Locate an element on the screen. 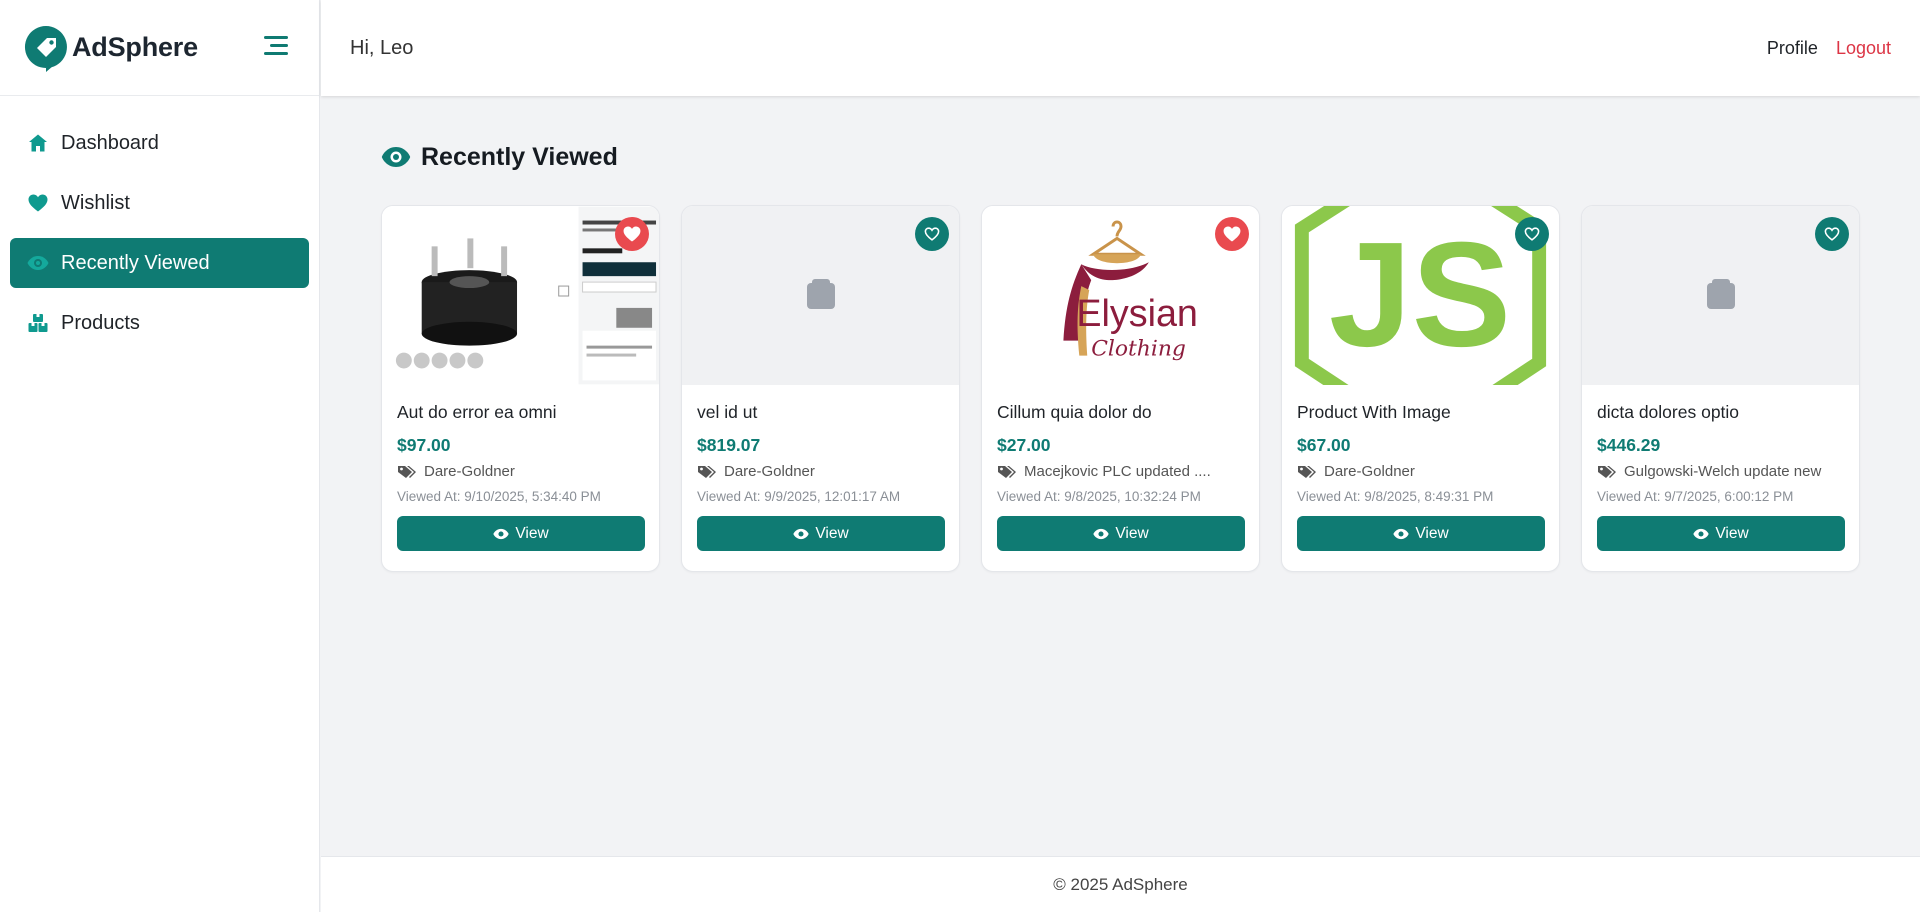 This screenshot has width=1920, height=912. svg-text: JS is located at coordinates (1420, 294).